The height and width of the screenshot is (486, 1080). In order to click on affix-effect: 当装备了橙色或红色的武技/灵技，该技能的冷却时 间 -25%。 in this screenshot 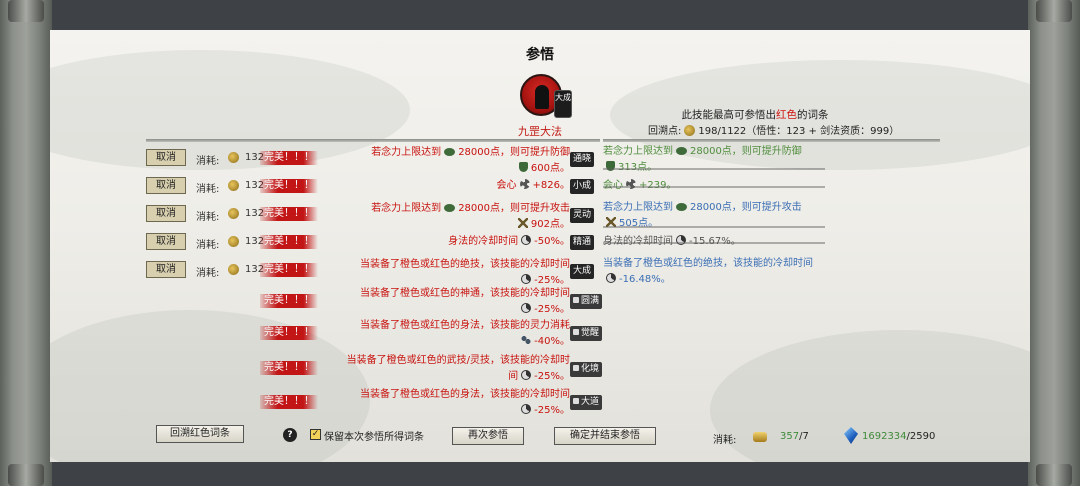, I will do `click(450, 369)`.